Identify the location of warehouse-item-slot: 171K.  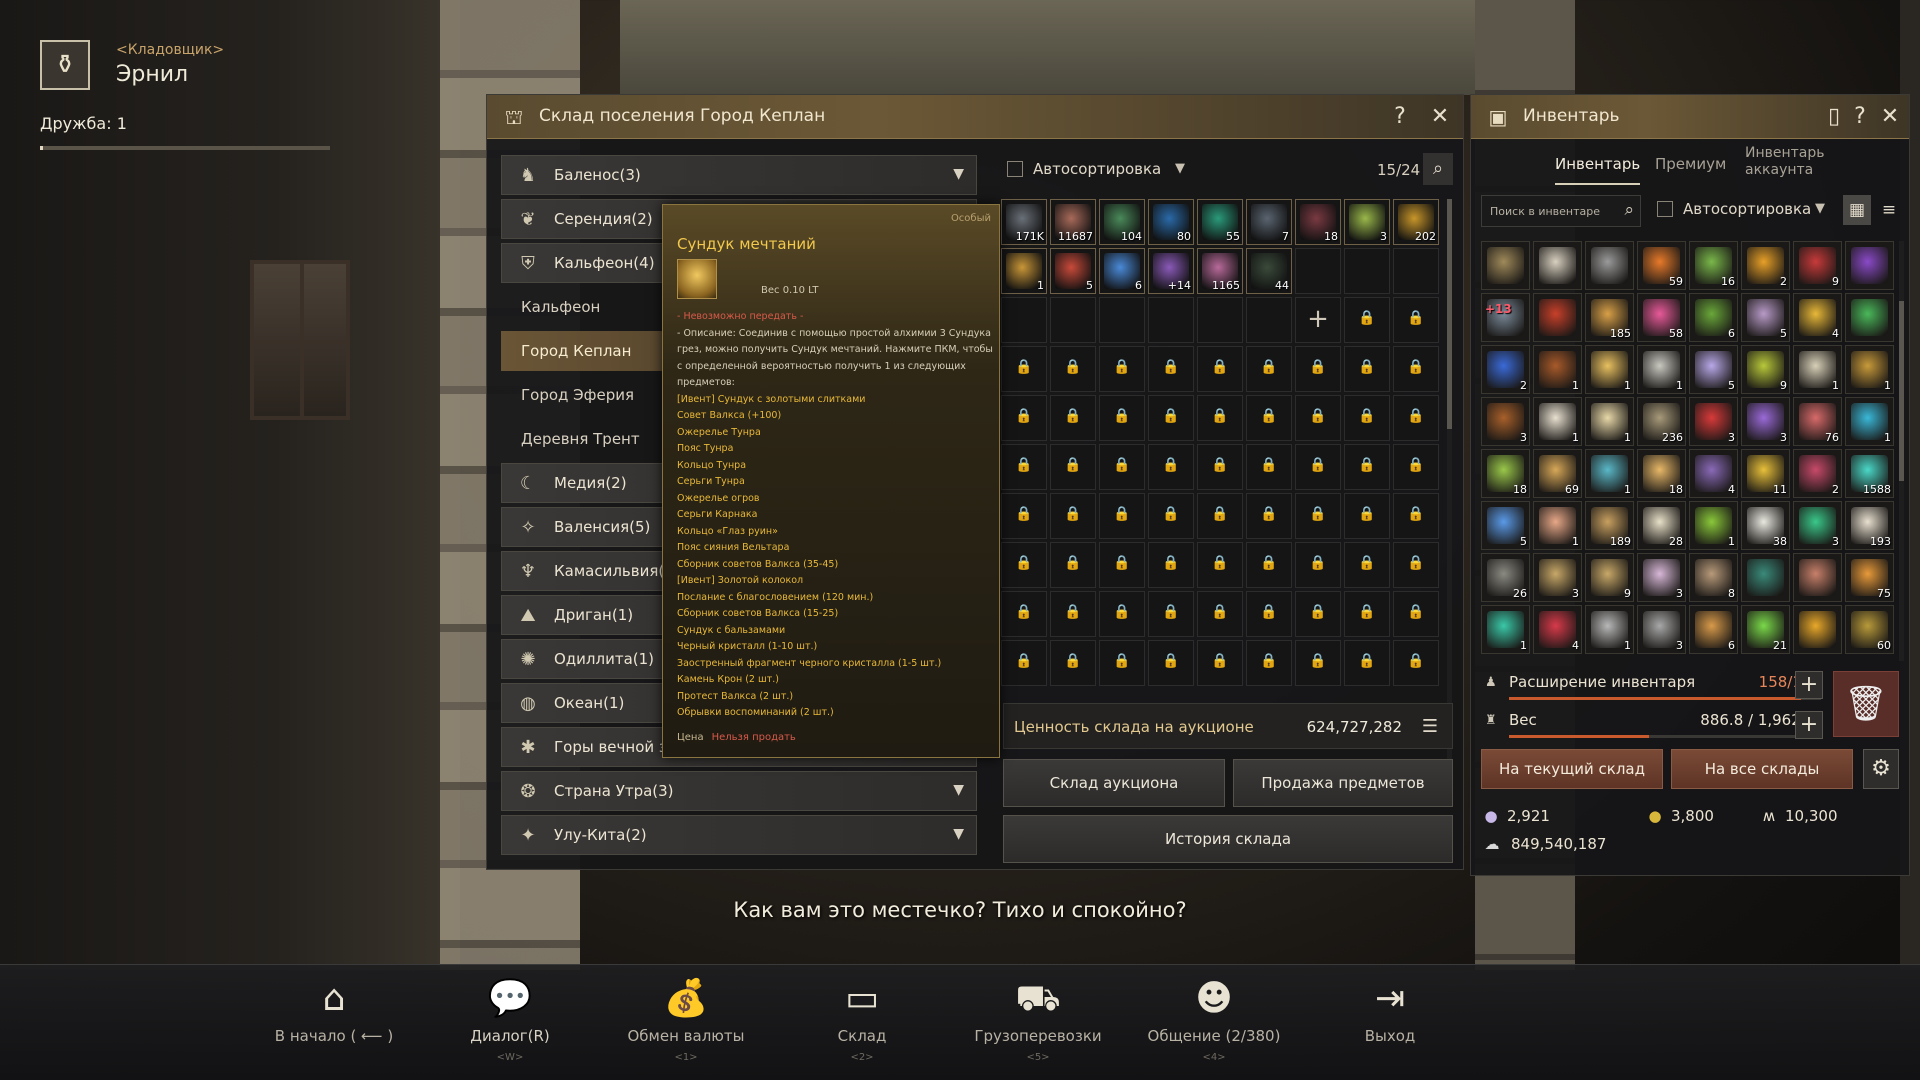
(1024, 222).